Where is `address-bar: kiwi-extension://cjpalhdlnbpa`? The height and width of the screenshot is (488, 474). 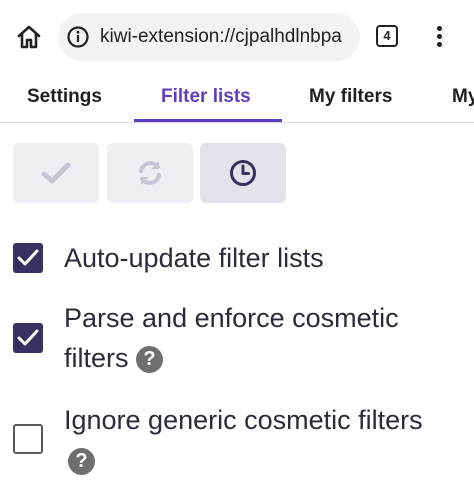
address-bar: kiwi-extension://cjpalhdlnbpa is located at coordinates (209, 37).